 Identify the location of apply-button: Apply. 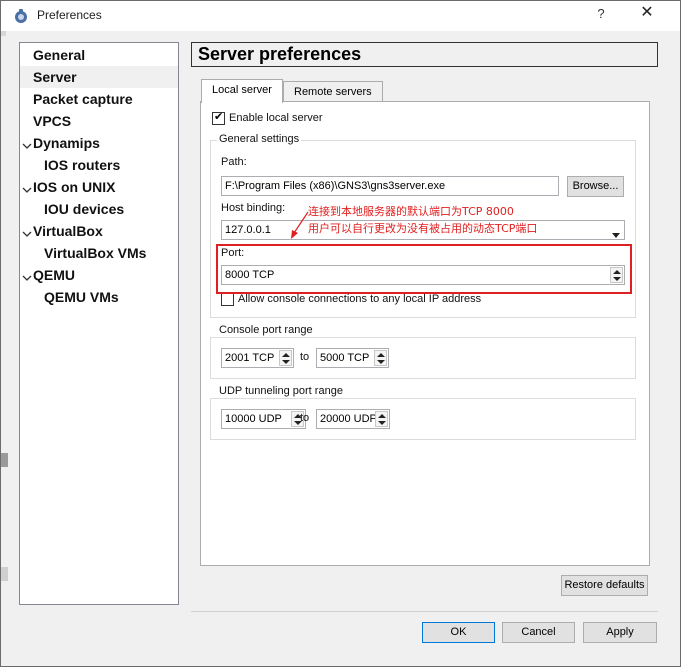
(620, 632).